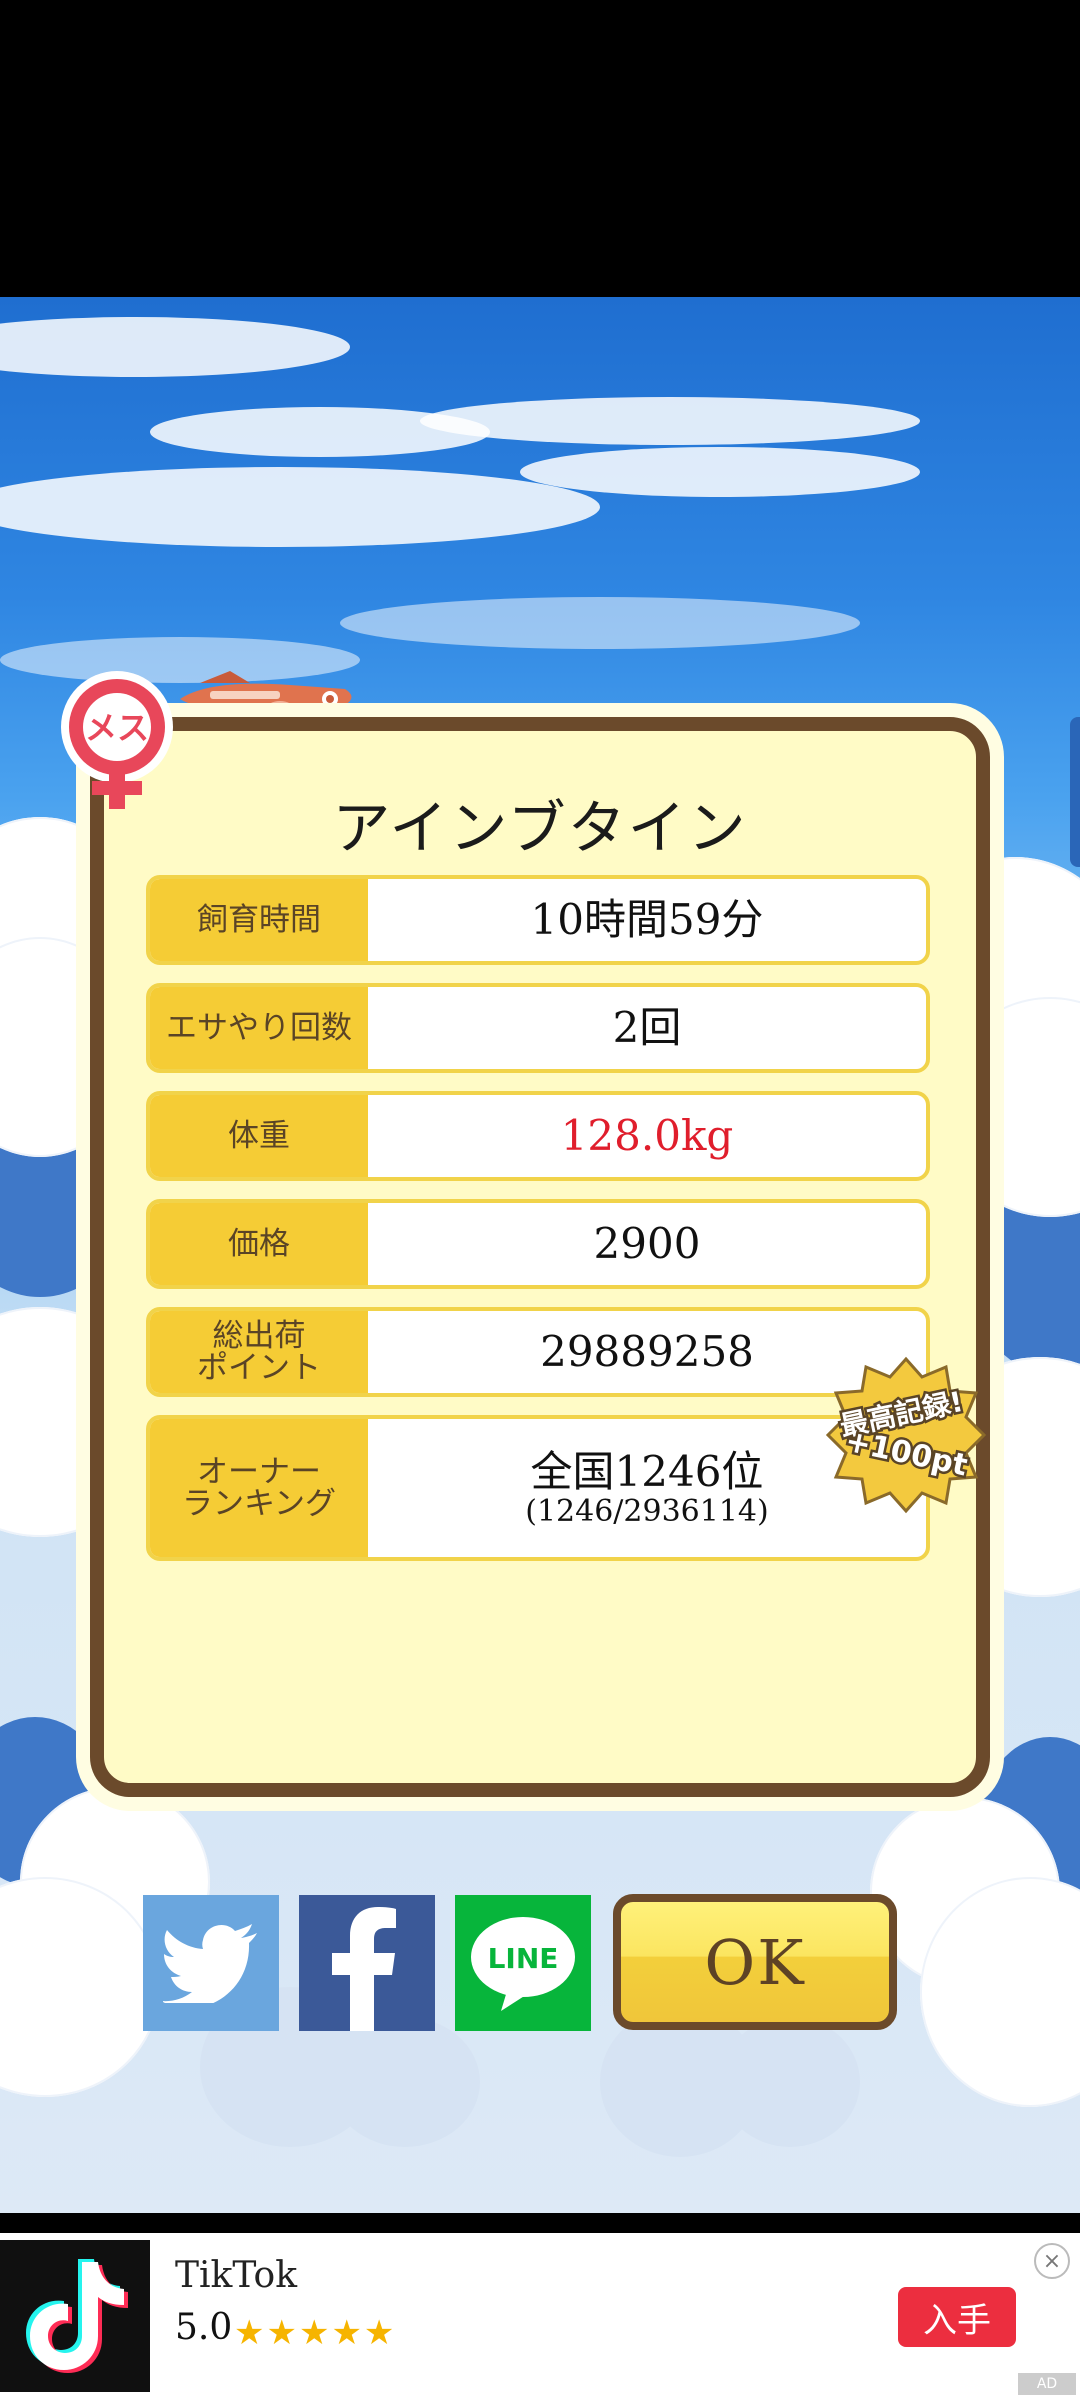 This screenshot has height=2400, width=1080. I want to click on pig-name-title: アインブタイン, so click(540, 828).